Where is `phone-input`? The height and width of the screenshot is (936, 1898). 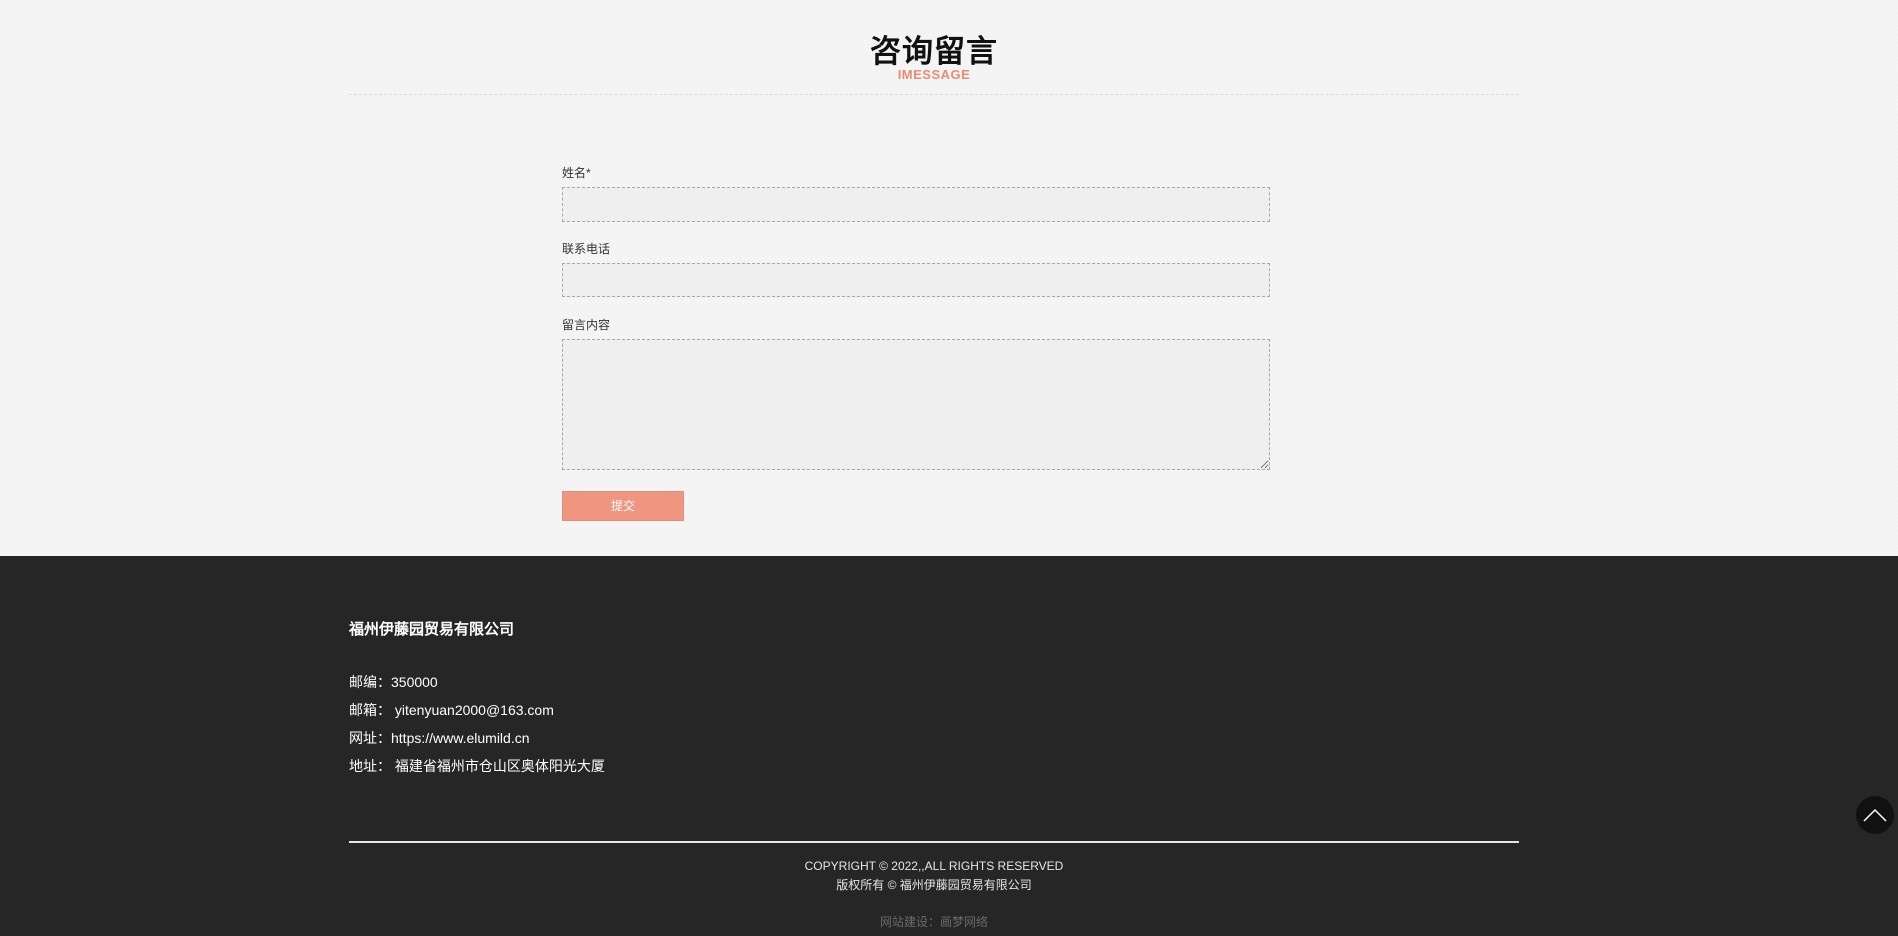
phone-input is located at coordinates (916, 280).